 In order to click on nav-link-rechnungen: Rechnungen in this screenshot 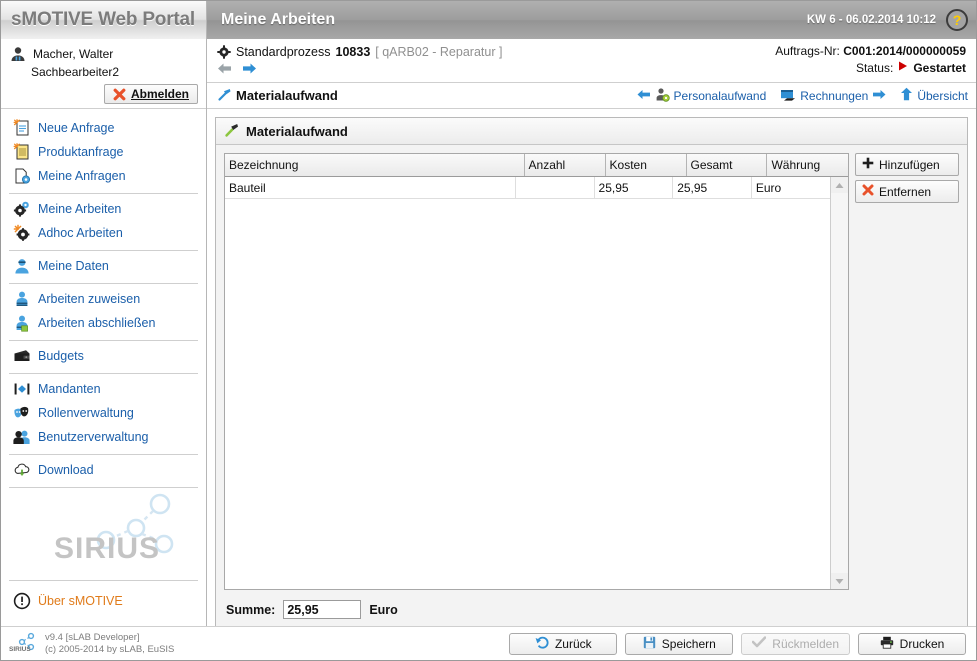, I will do `click(833, 95)`.